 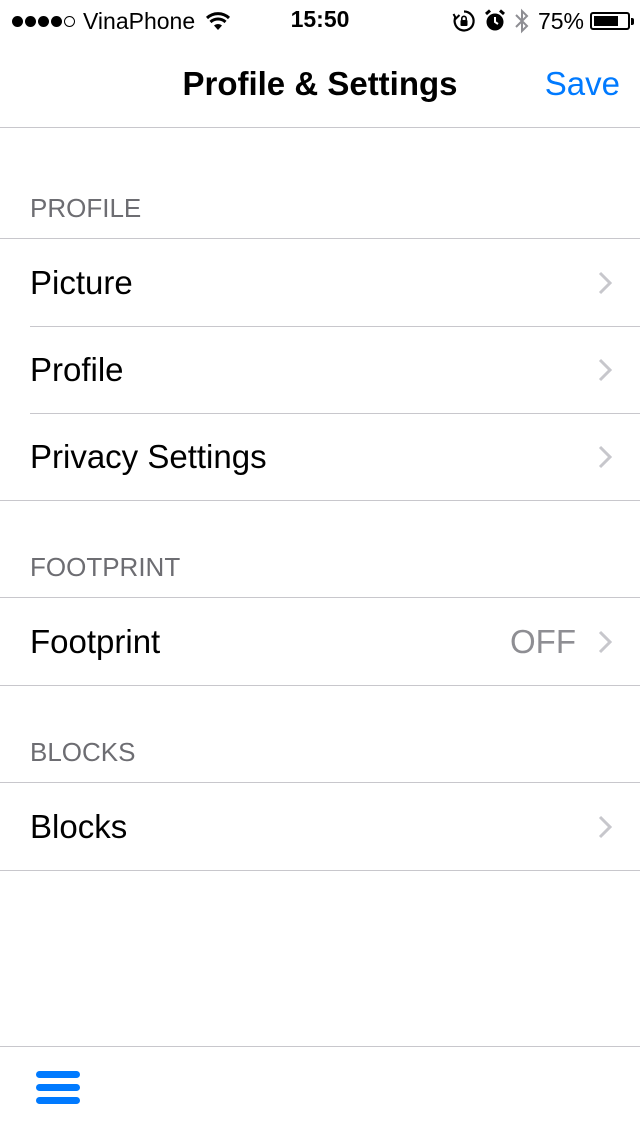 What do you see at coordinates (148, 456) in the screenshot?
I see `row-label: Privacy Settings` at bounding box center [148, 456].